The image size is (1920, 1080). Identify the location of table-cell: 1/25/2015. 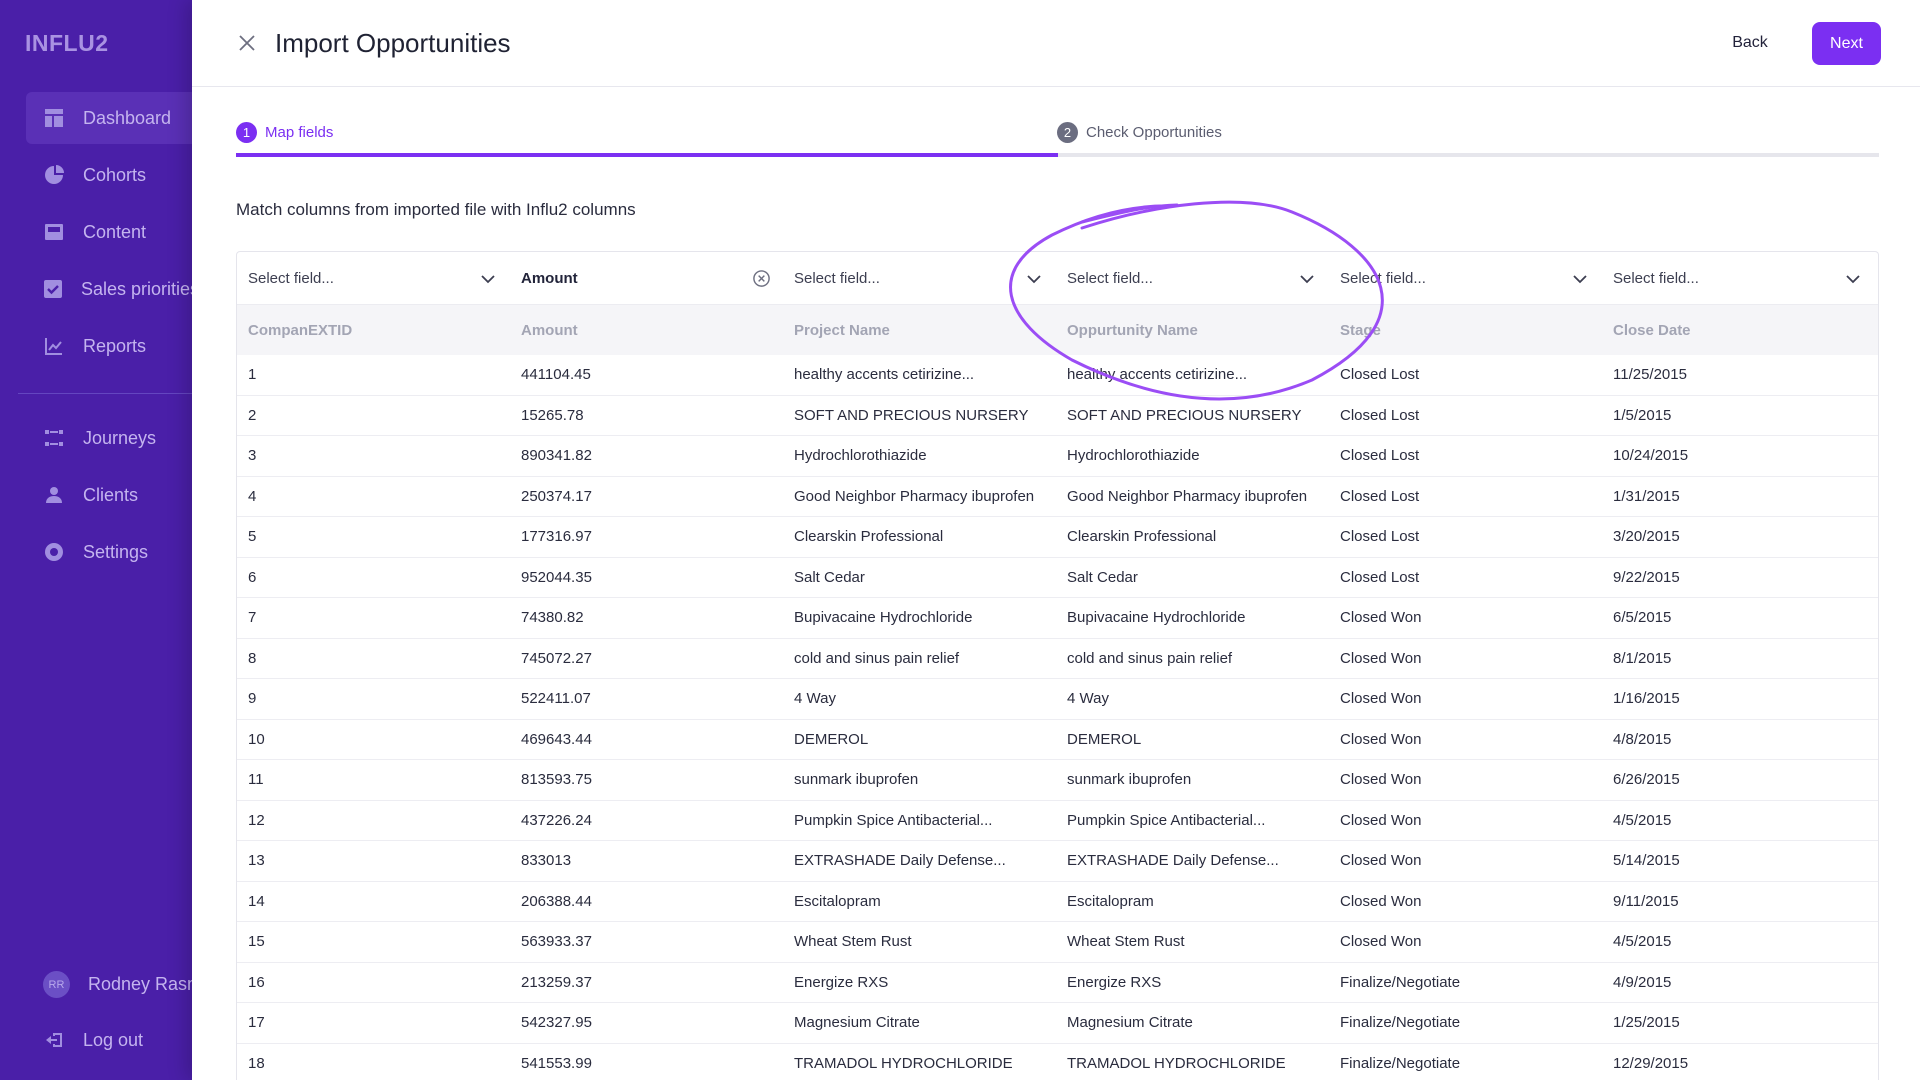
(1646, 1023).